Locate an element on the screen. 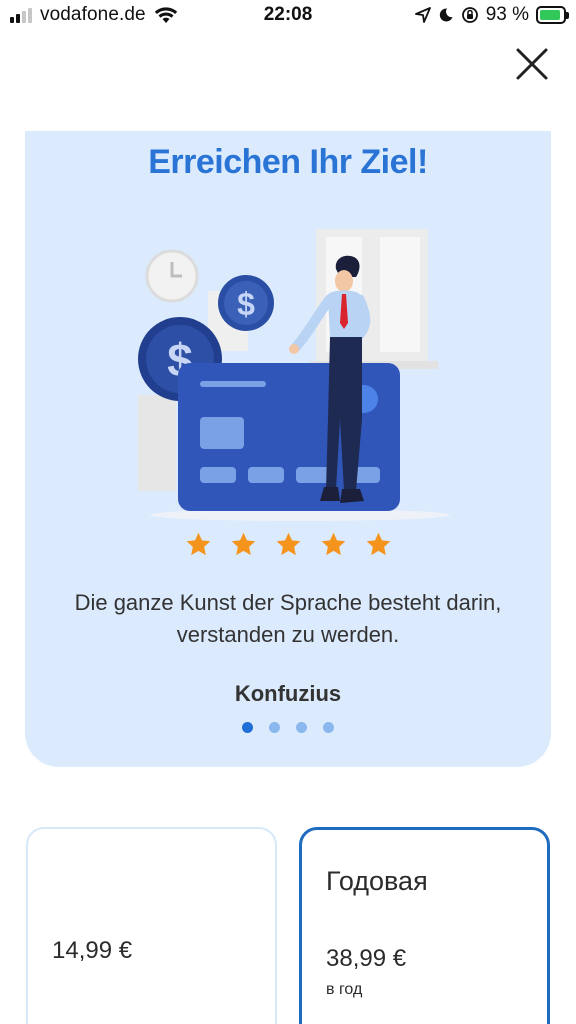 This screenshot has width=576, height=1024. moon-icon is located at coordinates (446, 15).